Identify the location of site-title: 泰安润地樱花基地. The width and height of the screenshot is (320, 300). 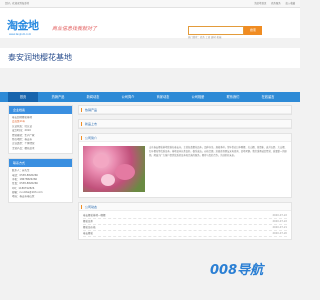
(40, 57).